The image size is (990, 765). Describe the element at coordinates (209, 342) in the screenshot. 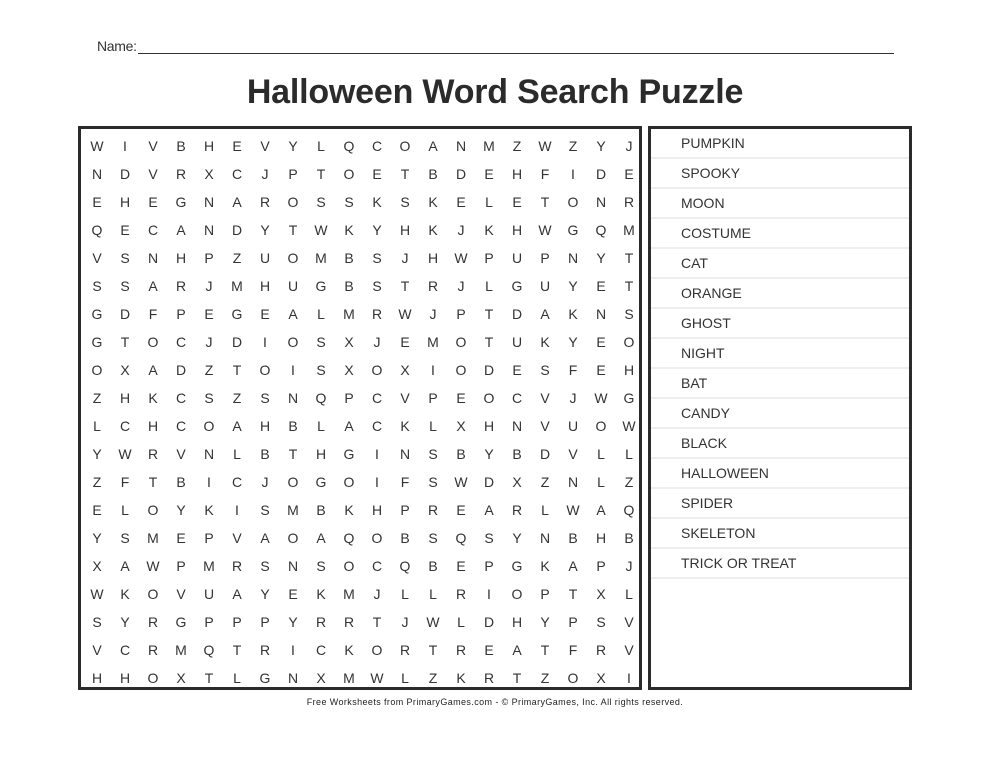

I see `grid-cell: J` at that location.